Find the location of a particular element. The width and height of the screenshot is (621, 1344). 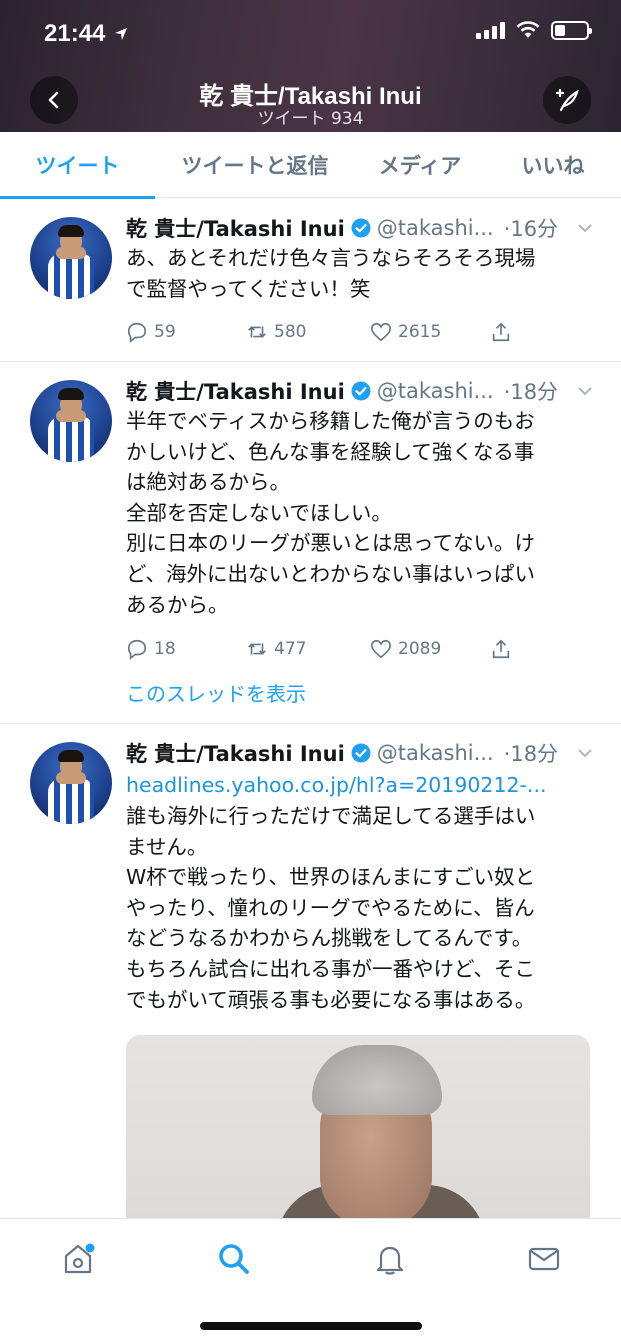

like-button: 2089 is located at coordinates (430, 649).